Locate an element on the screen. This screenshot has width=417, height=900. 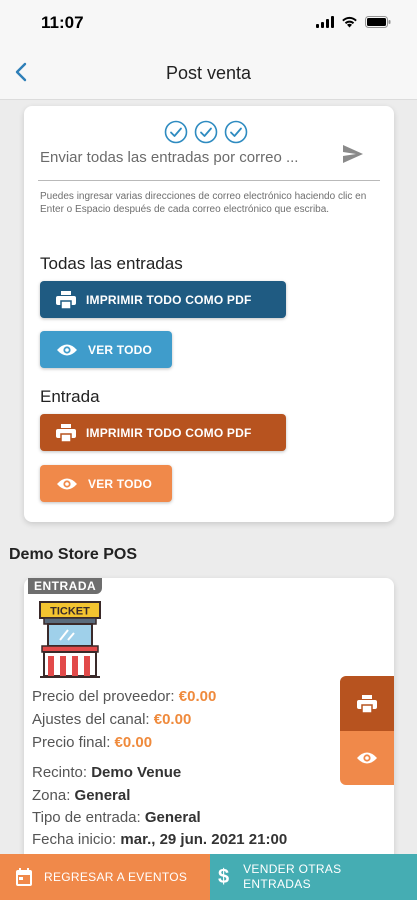
final-price-label: Precio final: is located at coordinates (71, 742).